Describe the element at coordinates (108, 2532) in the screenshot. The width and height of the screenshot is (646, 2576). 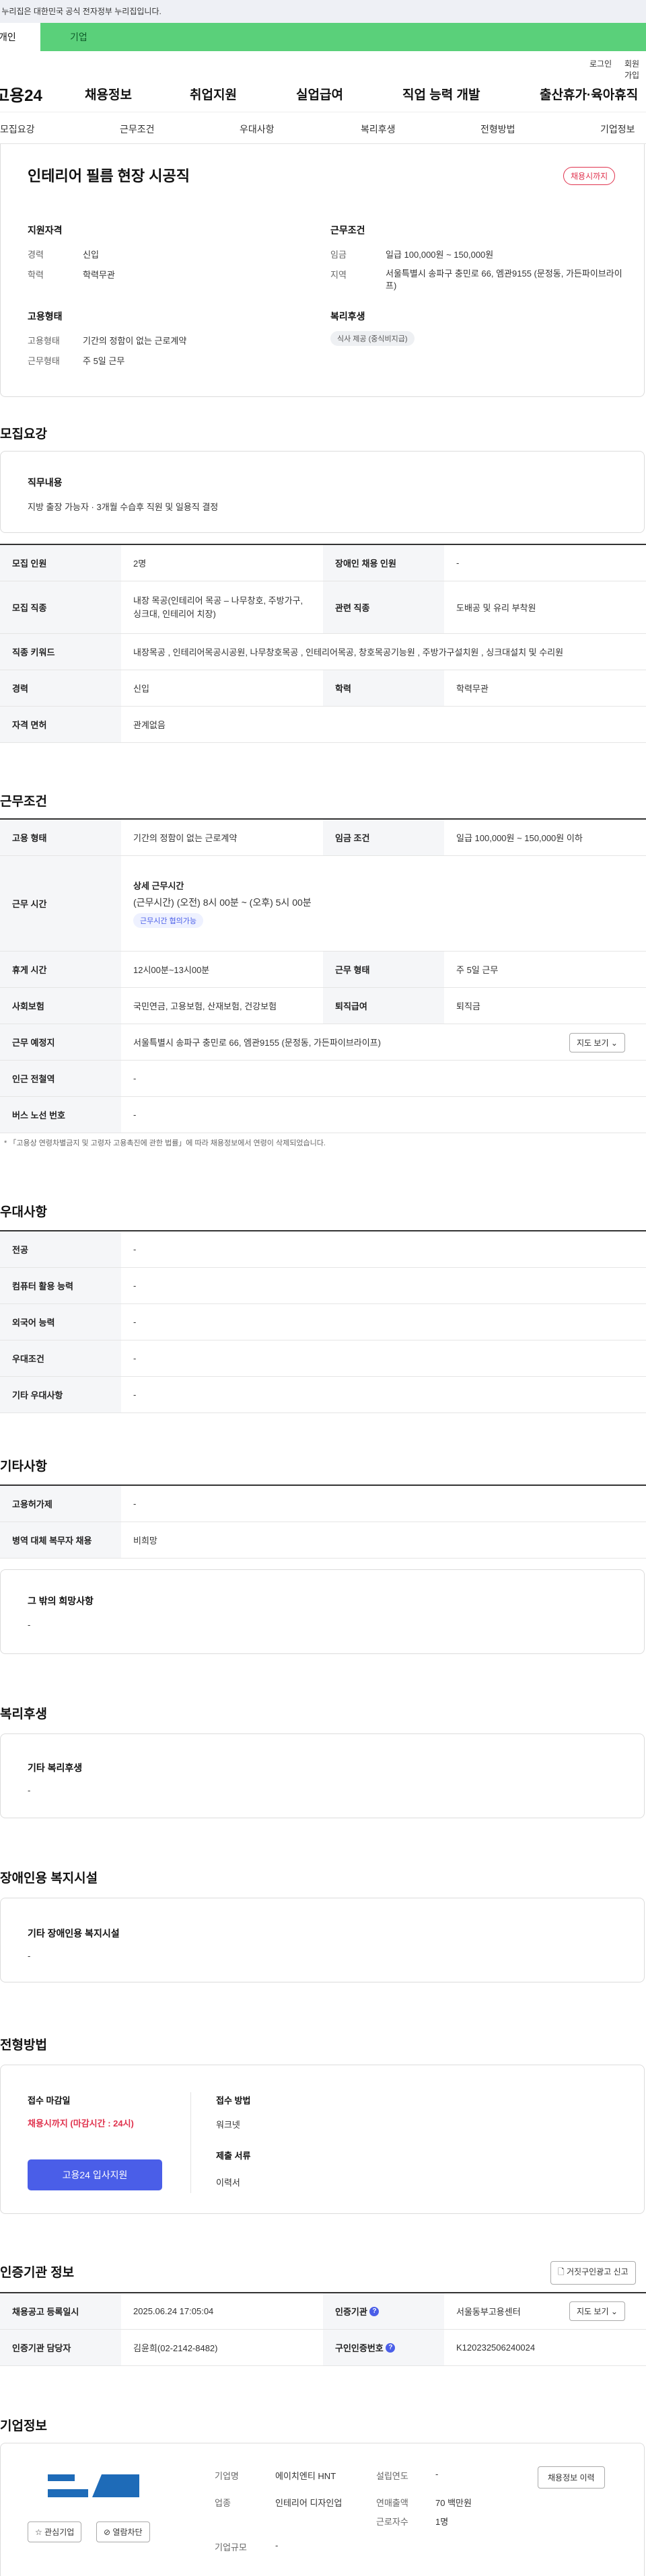
I see `block-icon: ⊘` at that location.